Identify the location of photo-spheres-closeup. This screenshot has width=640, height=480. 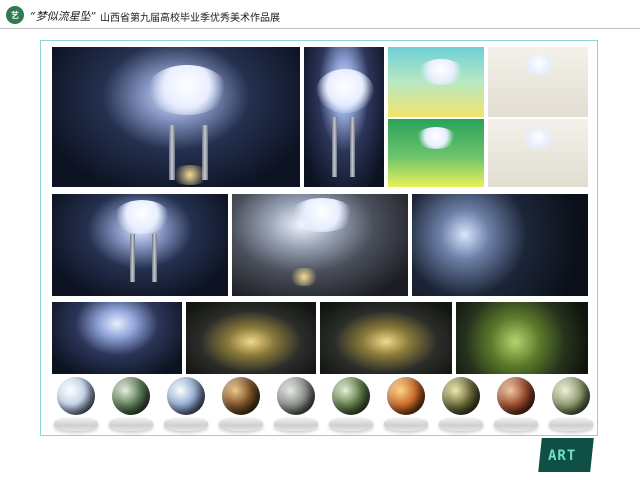
(500, 245).